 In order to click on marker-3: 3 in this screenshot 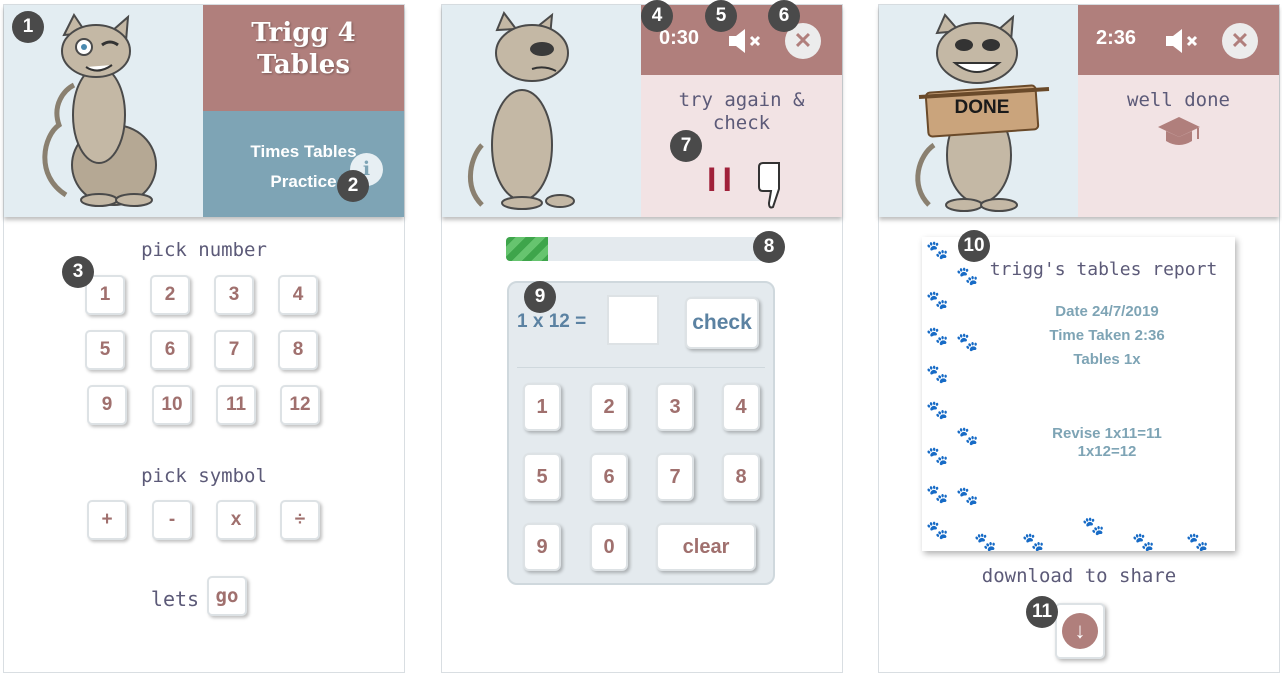, I will do `click(78, 272)`.